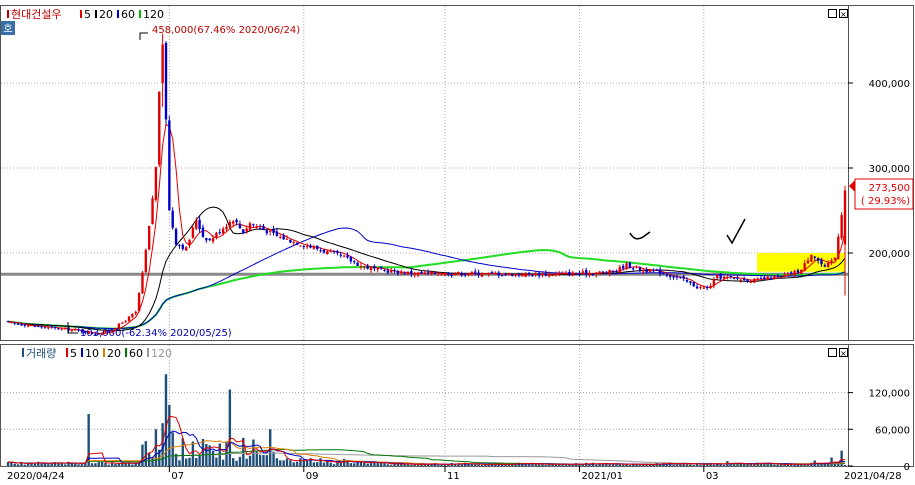  I want to click on x-start-date: 2020/04/24, so click(36, 476).